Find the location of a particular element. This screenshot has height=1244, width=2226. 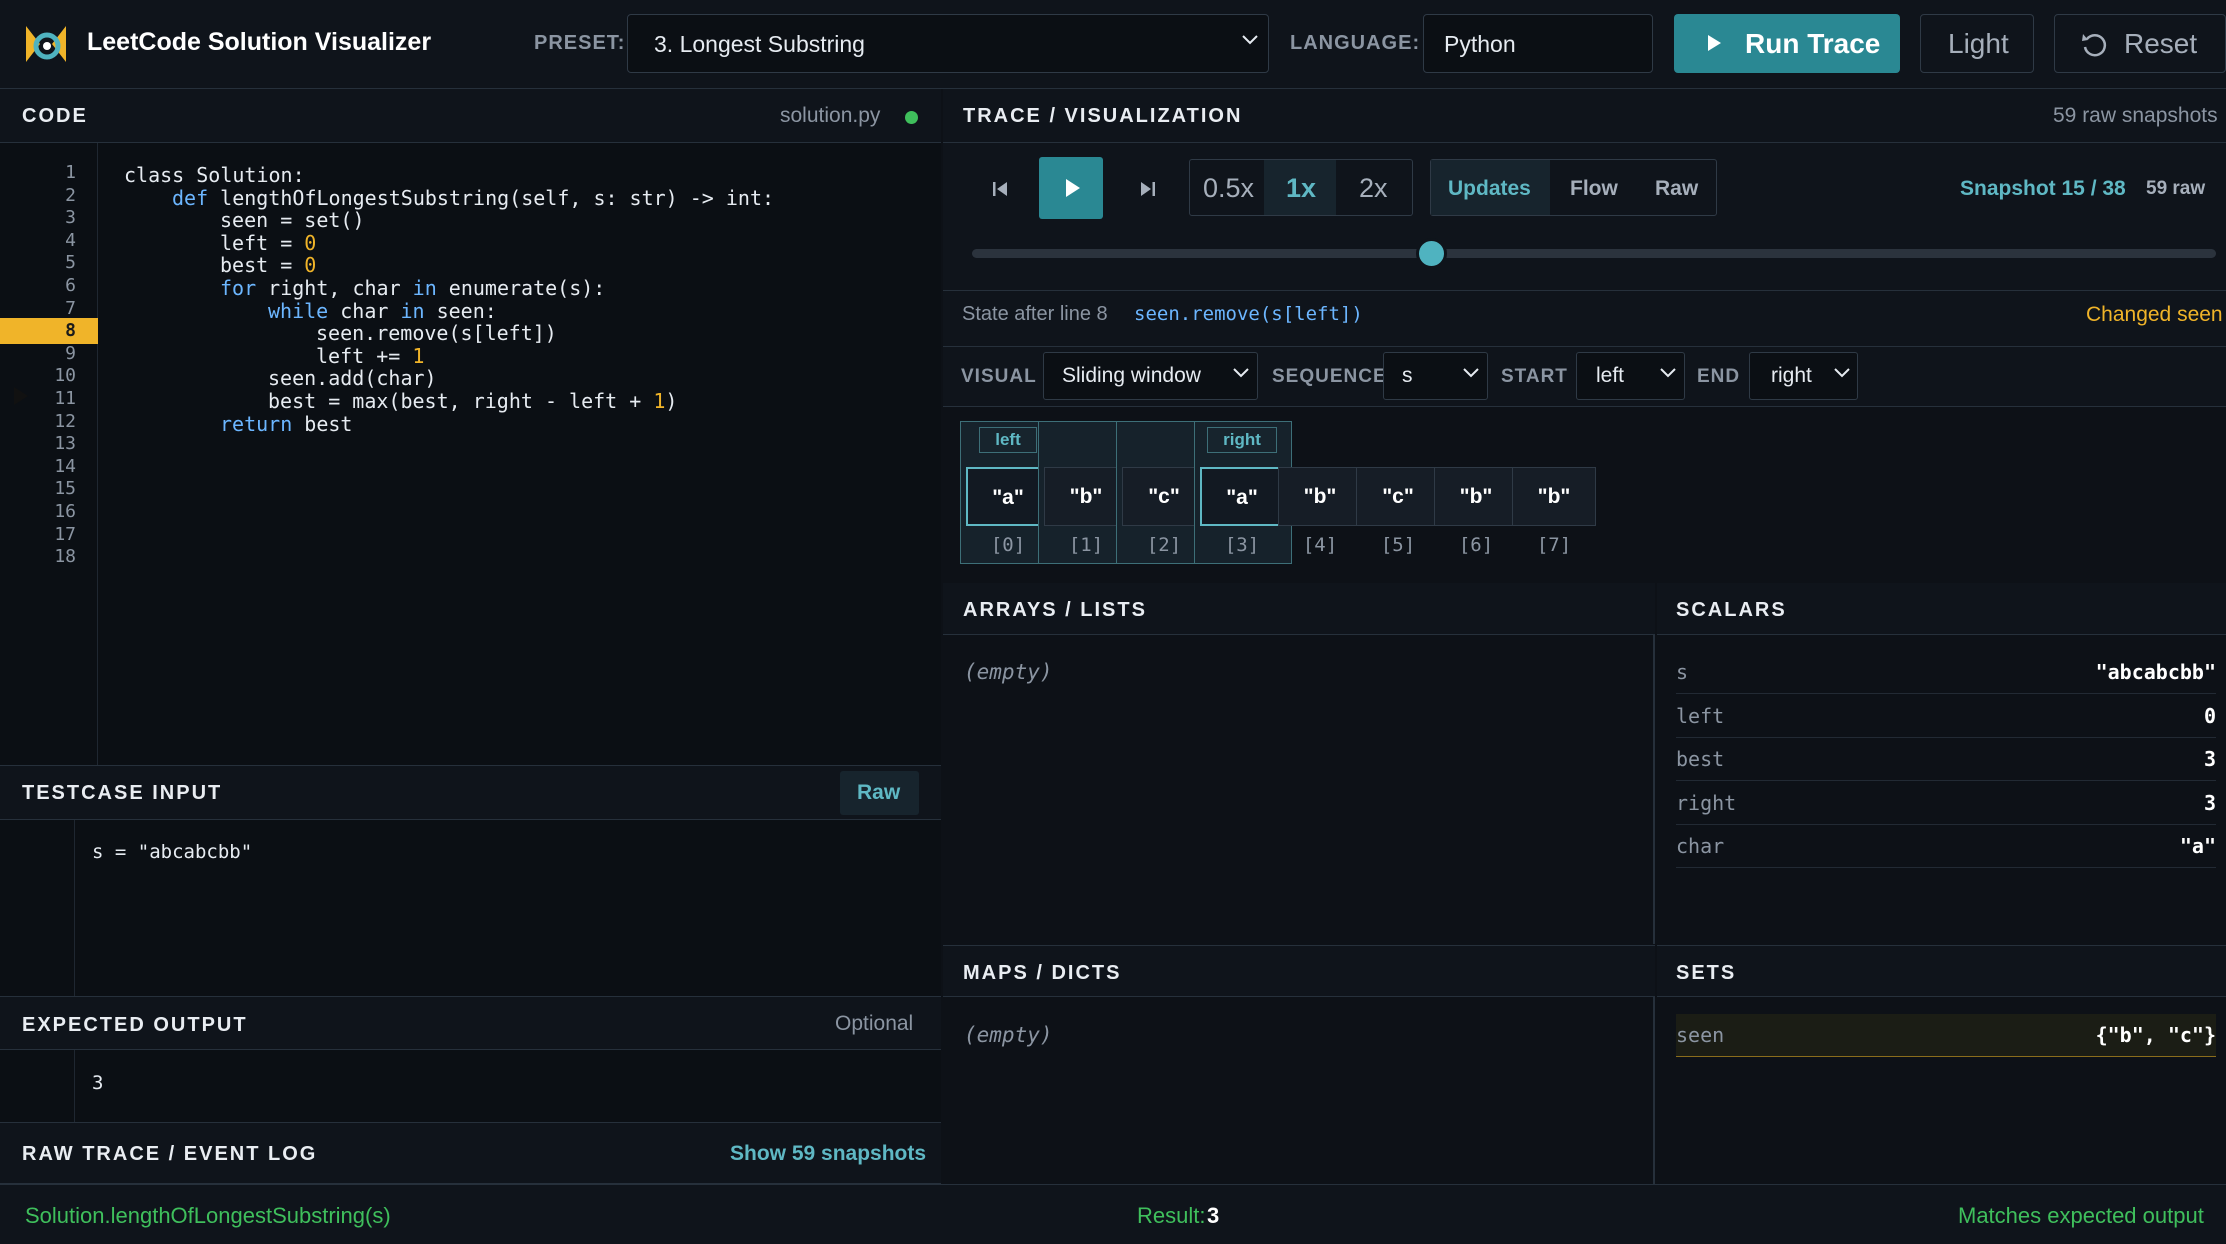

visual-caption: VISUAL is located at coordinates (999, 376).